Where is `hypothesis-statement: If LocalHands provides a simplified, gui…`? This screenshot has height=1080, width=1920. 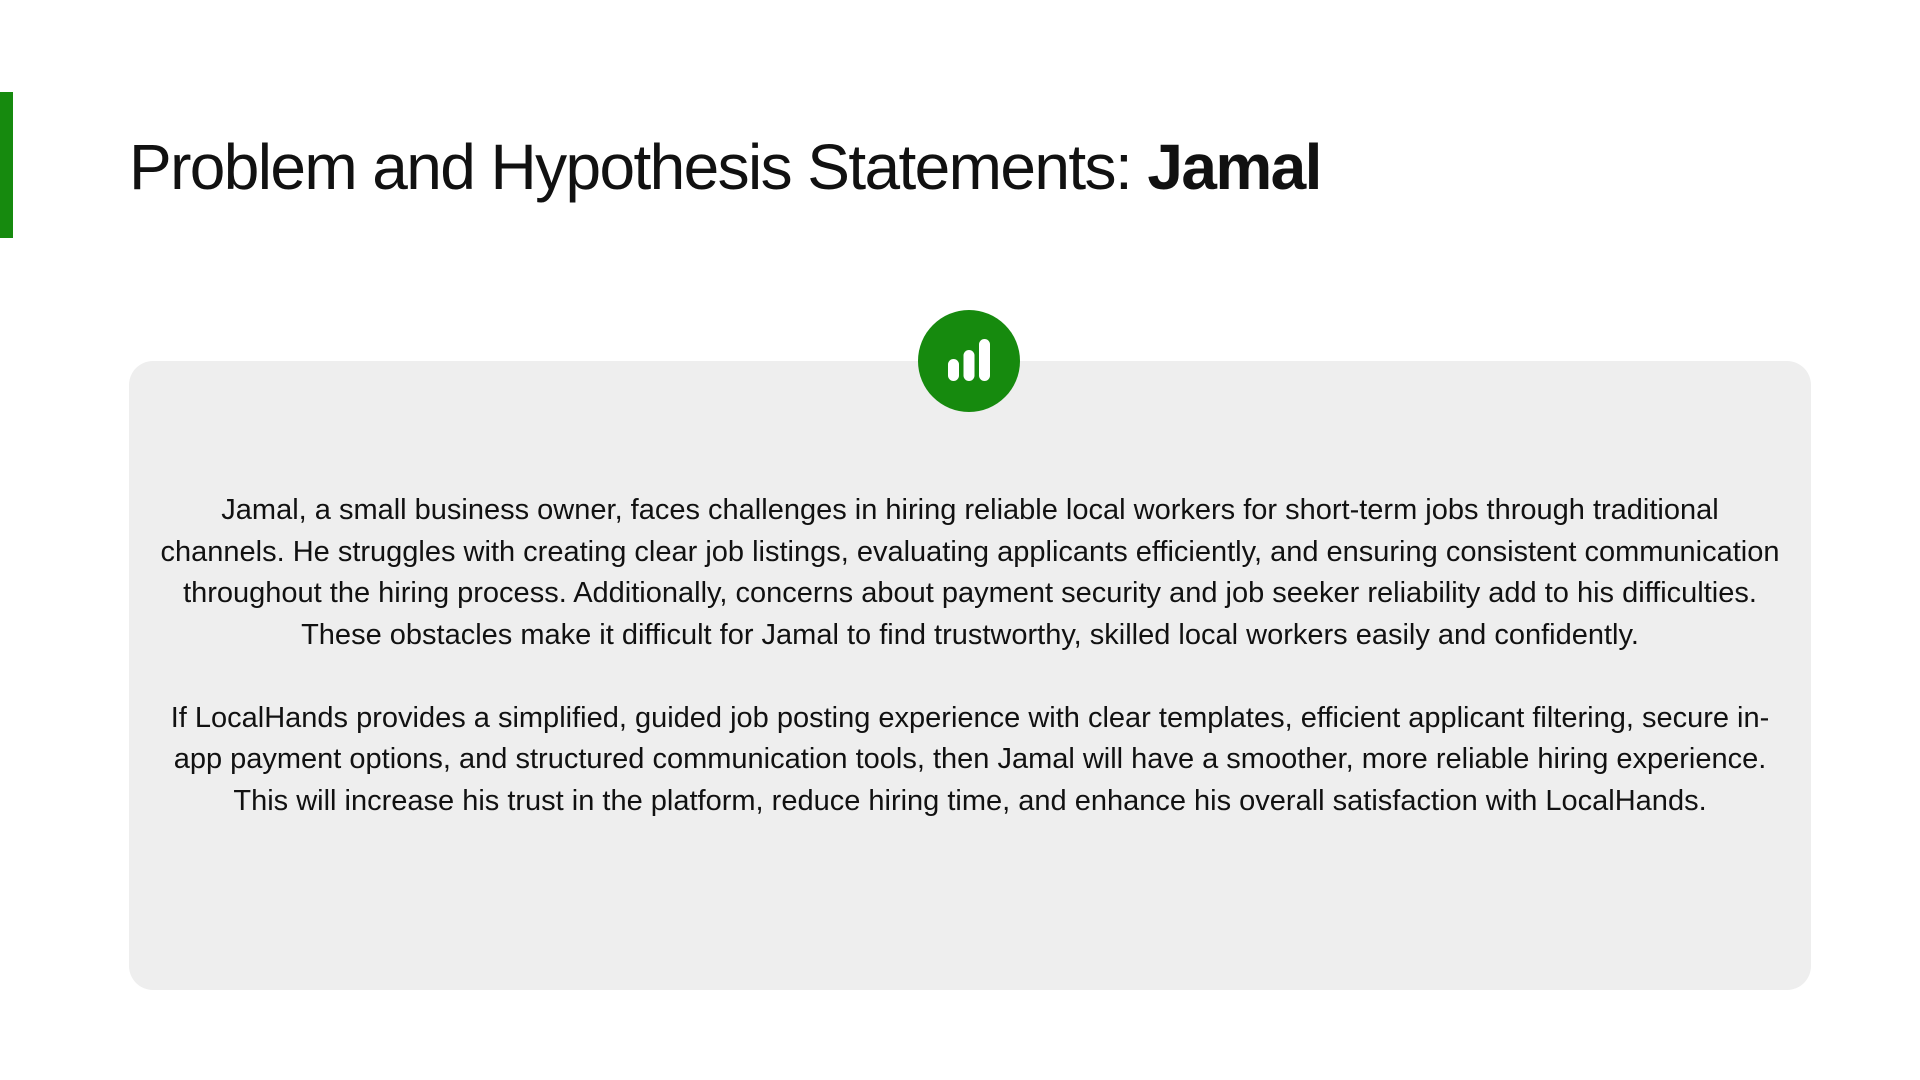 hypothesis-statement: If LocalHands provides a simplified, gui… is located at coordinates (970, 759).